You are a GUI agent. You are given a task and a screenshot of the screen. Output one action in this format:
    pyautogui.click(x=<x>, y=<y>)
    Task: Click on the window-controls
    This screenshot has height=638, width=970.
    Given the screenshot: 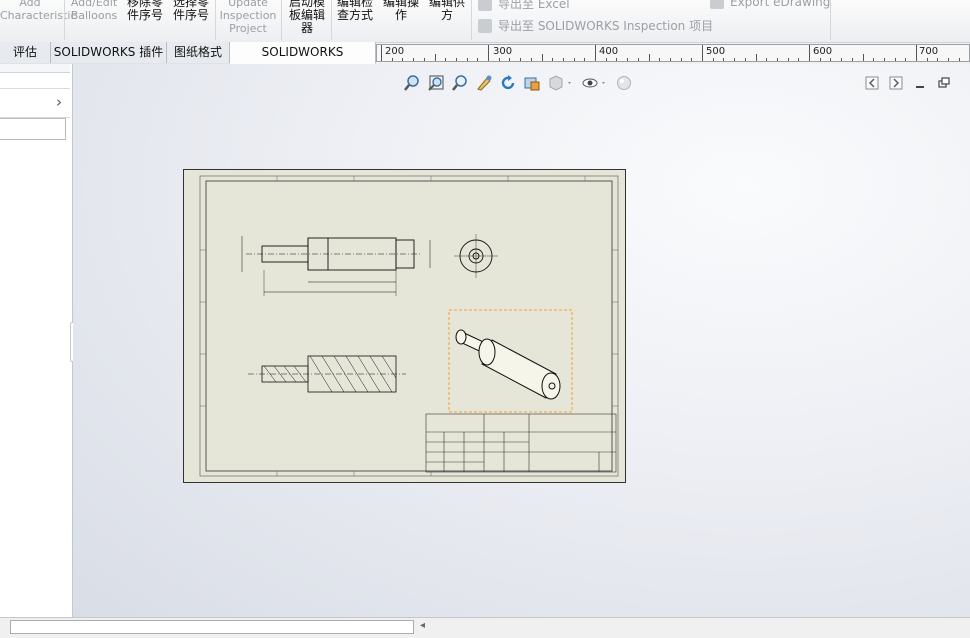 What is the action you would take?
    pyautogui.click(x=911, y=83)
    